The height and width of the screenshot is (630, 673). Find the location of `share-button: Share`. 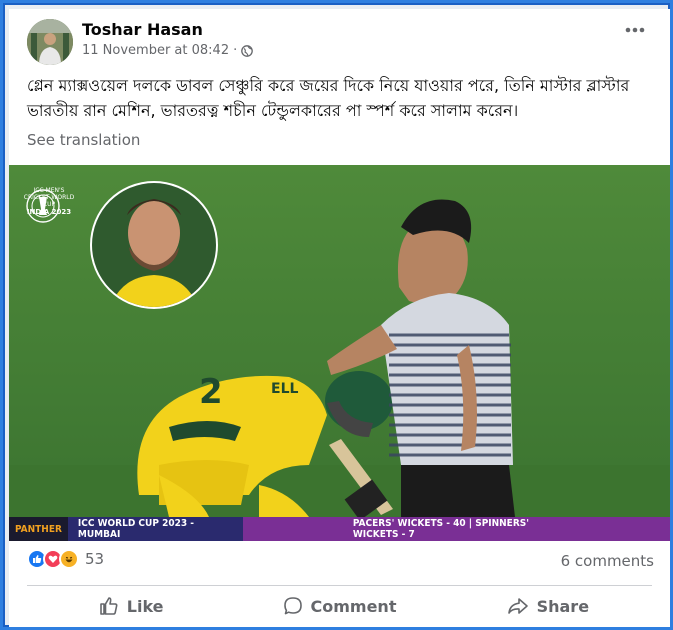

share-button: Share is located at coordinates (548, 606).